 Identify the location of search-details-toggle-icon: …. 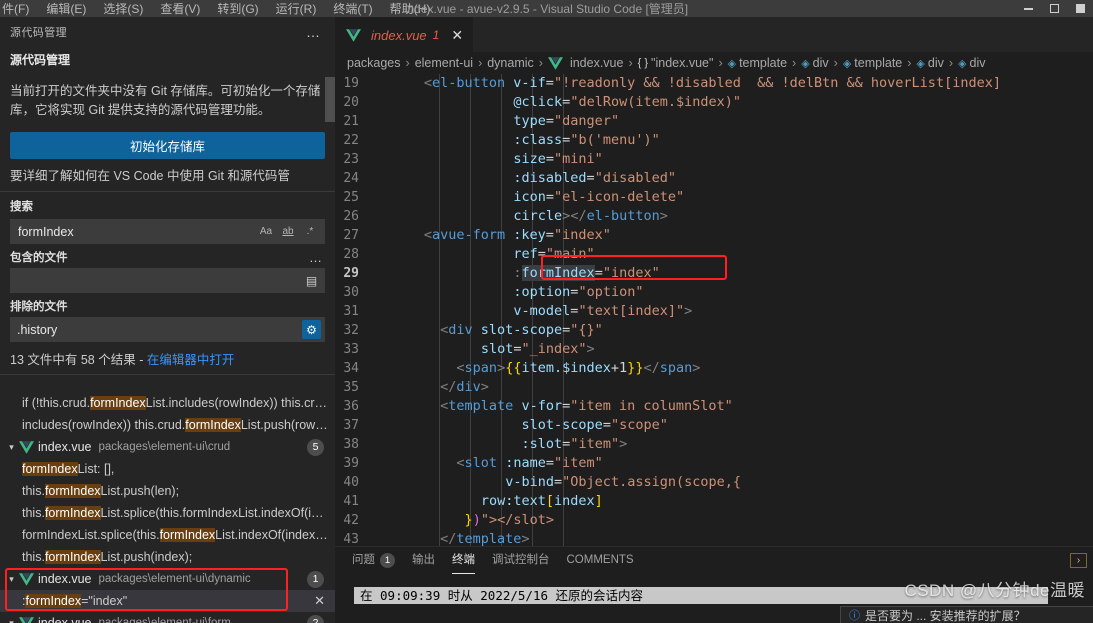
(316, 257).